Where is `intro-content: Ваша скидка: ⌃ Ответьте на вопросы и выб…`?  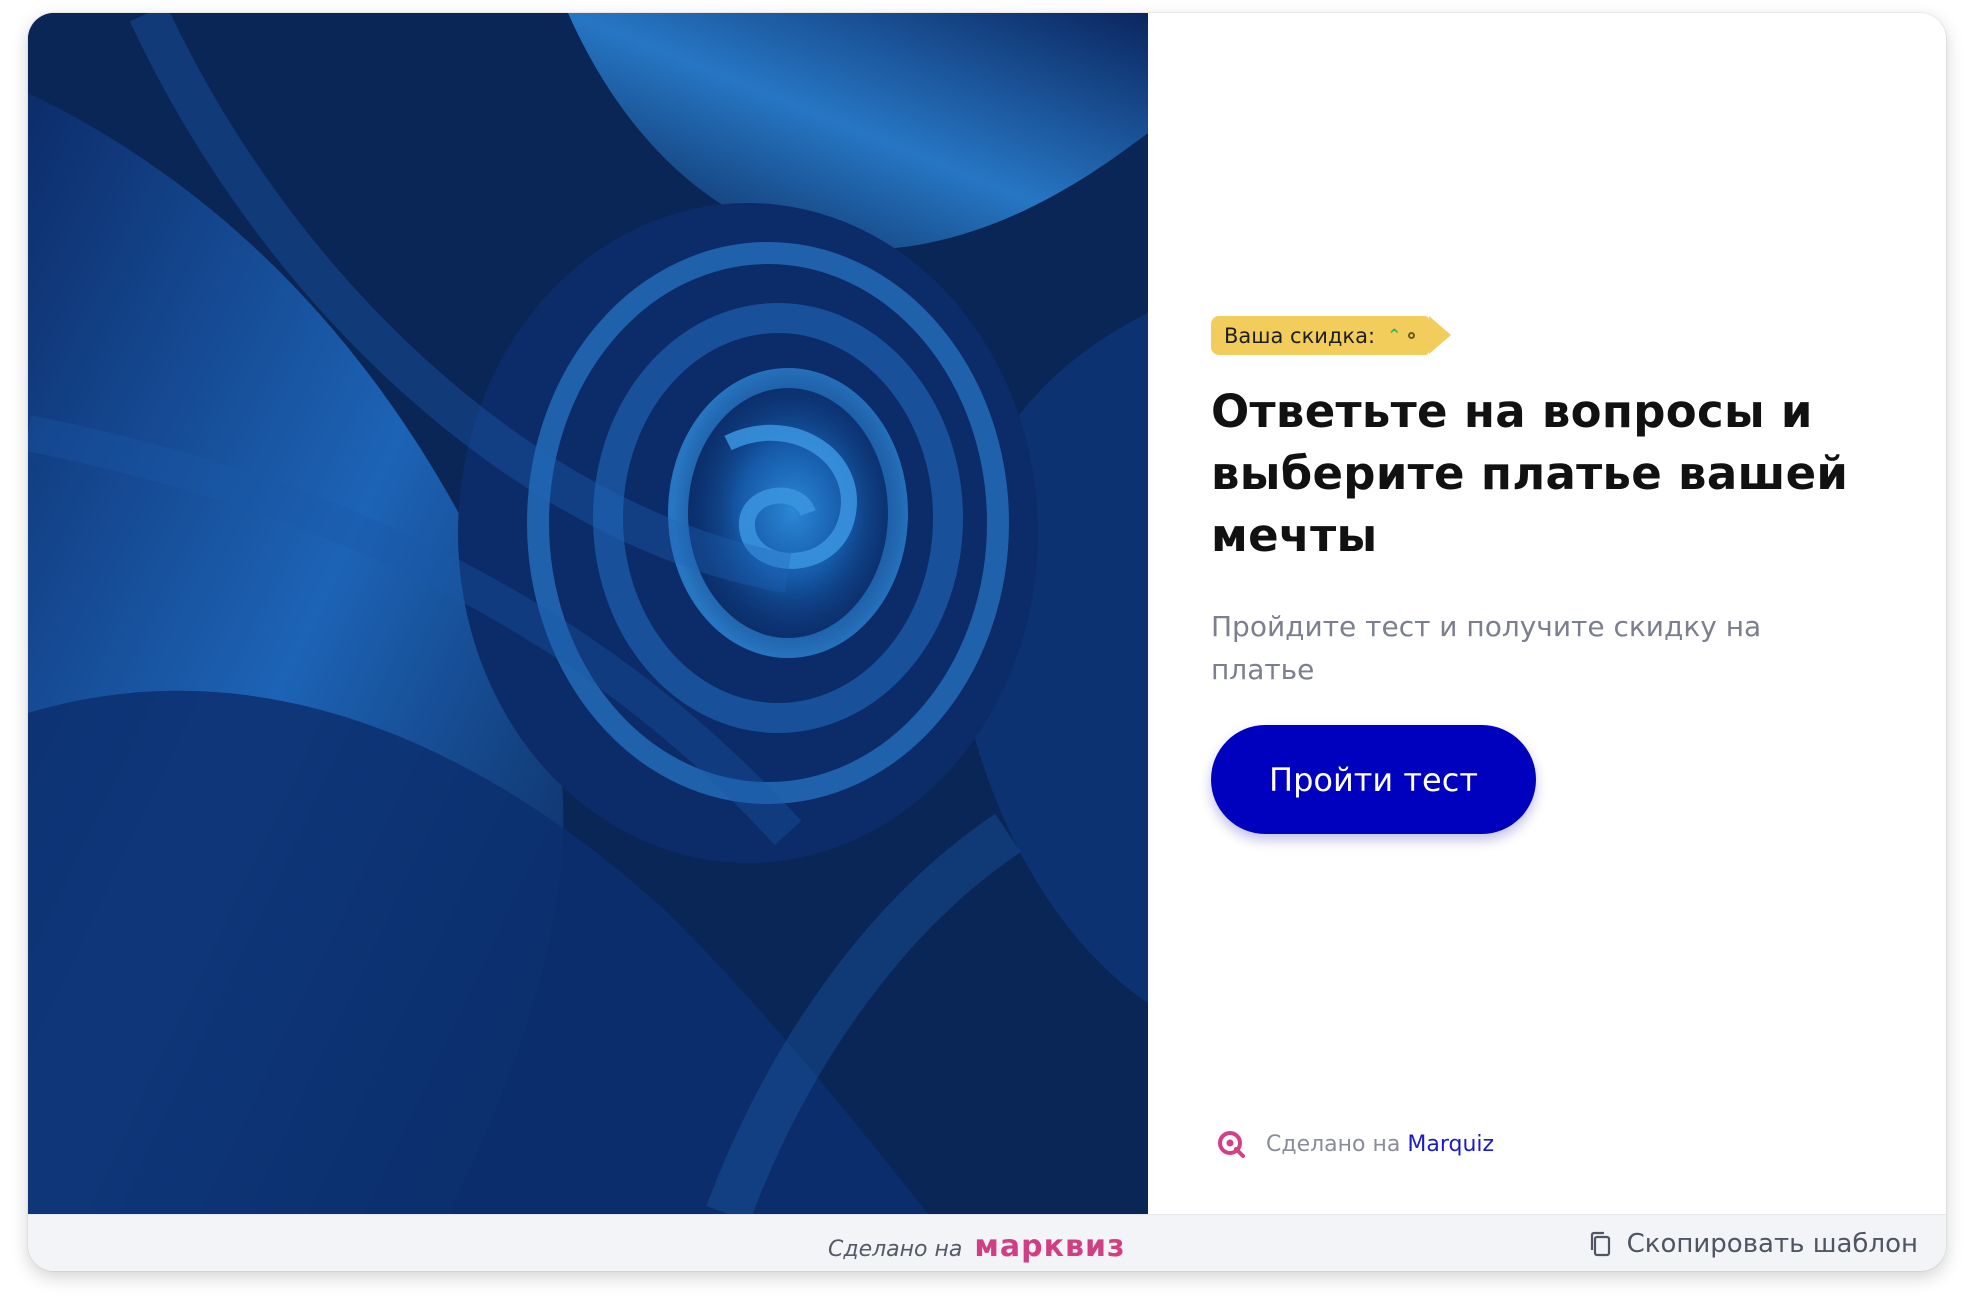
intro-content: Ваша скидка: ⌃ Ответьте на вопросы и выб… is located at coordinates (1531, 575).